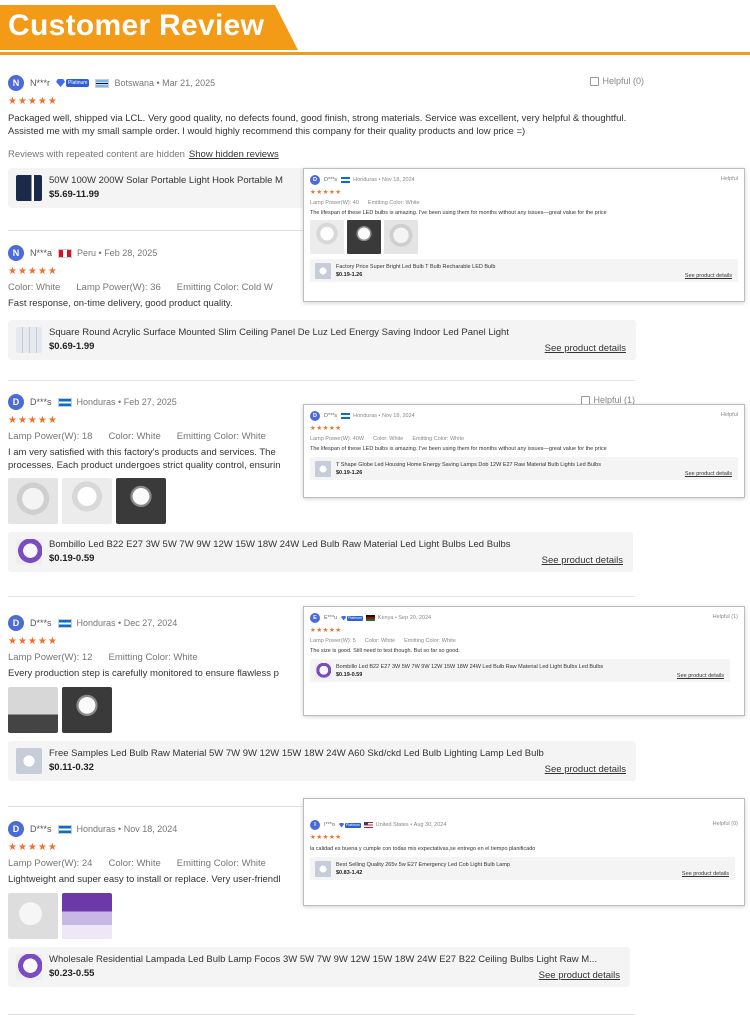  What do you see at coordinates (41, 623) in the screenshot?
I see `reviewer-name: D***s` at bounding box center [41, 623].